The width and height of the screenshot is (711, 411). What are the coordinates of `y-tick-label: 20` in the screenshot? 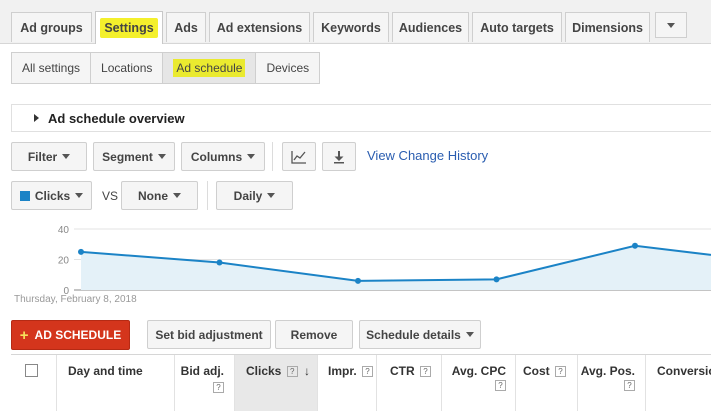 It's located at (64, 261).